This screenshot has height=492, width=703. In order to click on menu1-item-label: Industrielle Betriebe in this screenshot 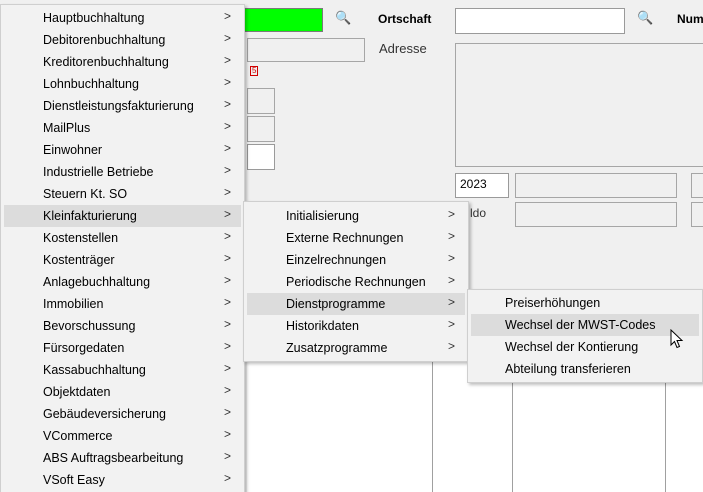, I will do `click(98, 172)`.